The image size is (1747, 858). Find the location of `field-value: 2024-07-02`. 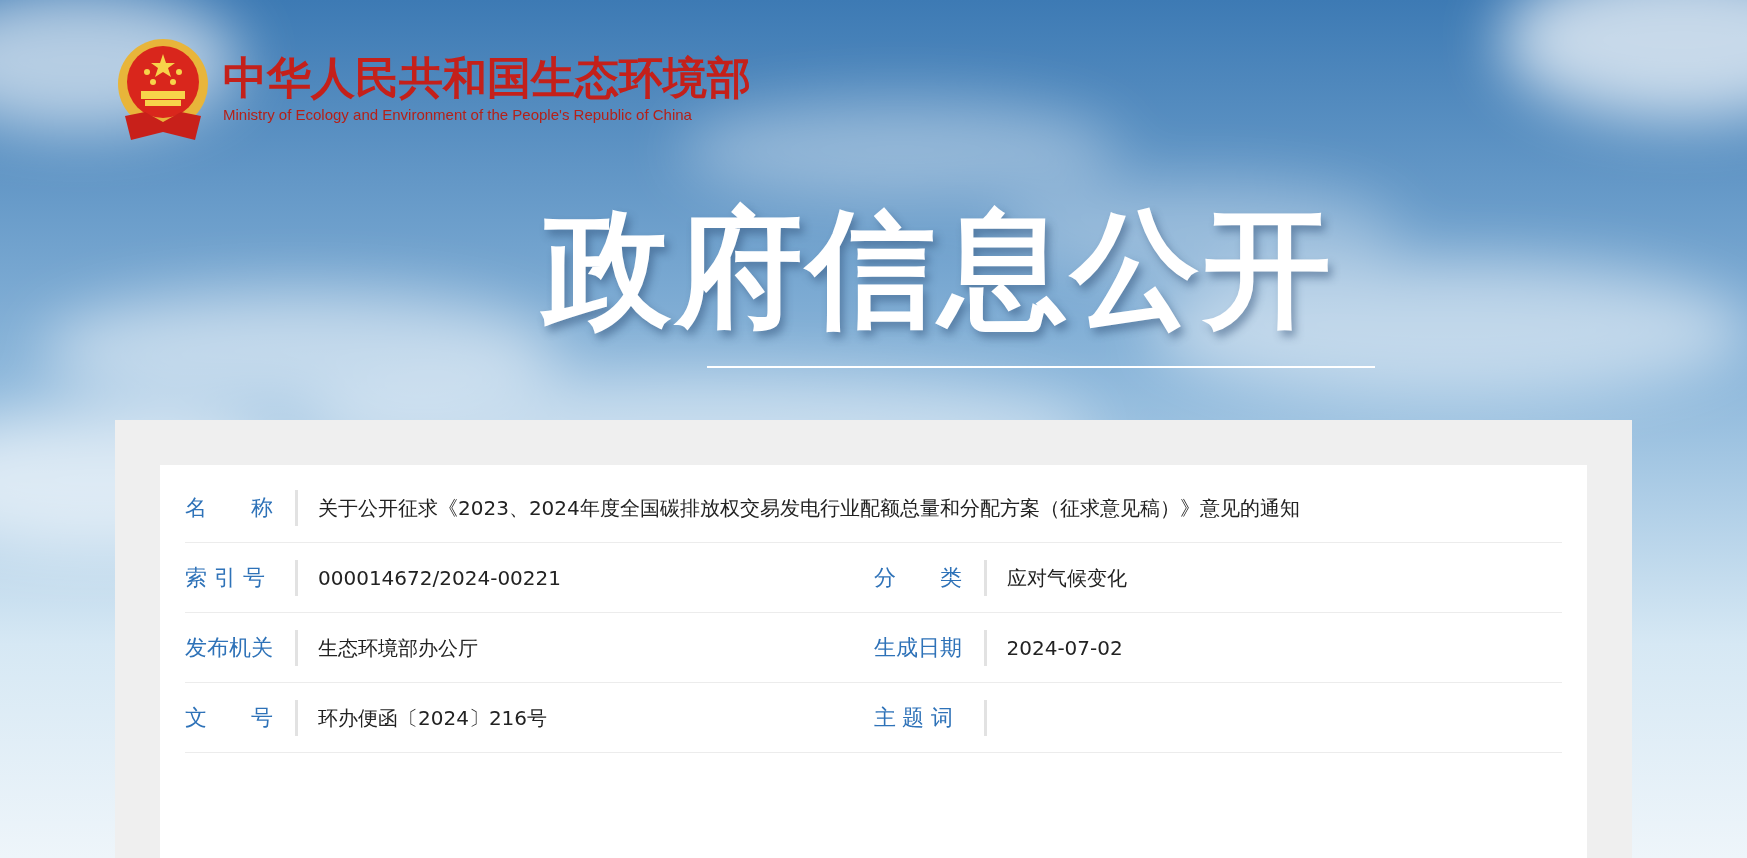

field-value: 2024-07-02 is located at coordinates (1064, 648).